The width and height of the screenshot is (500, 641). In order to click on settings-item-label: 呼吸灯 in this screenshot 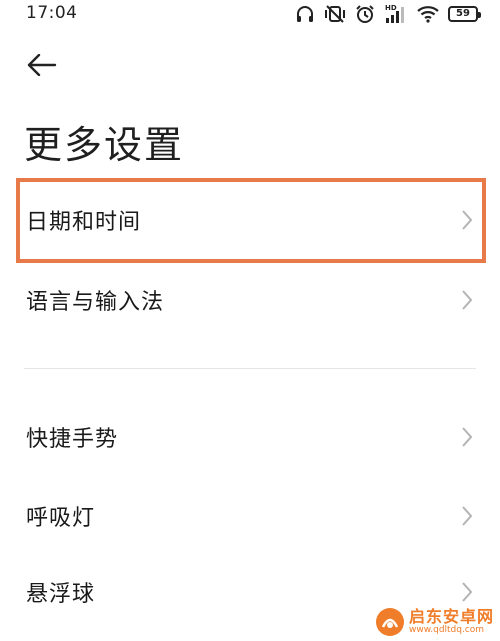, I will do `click(61, 518)`.